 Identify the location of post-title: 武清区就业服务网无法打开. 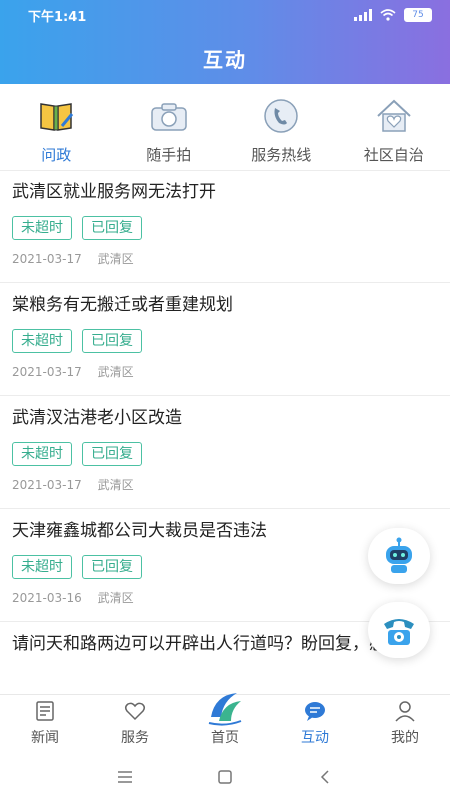
(114, 192).